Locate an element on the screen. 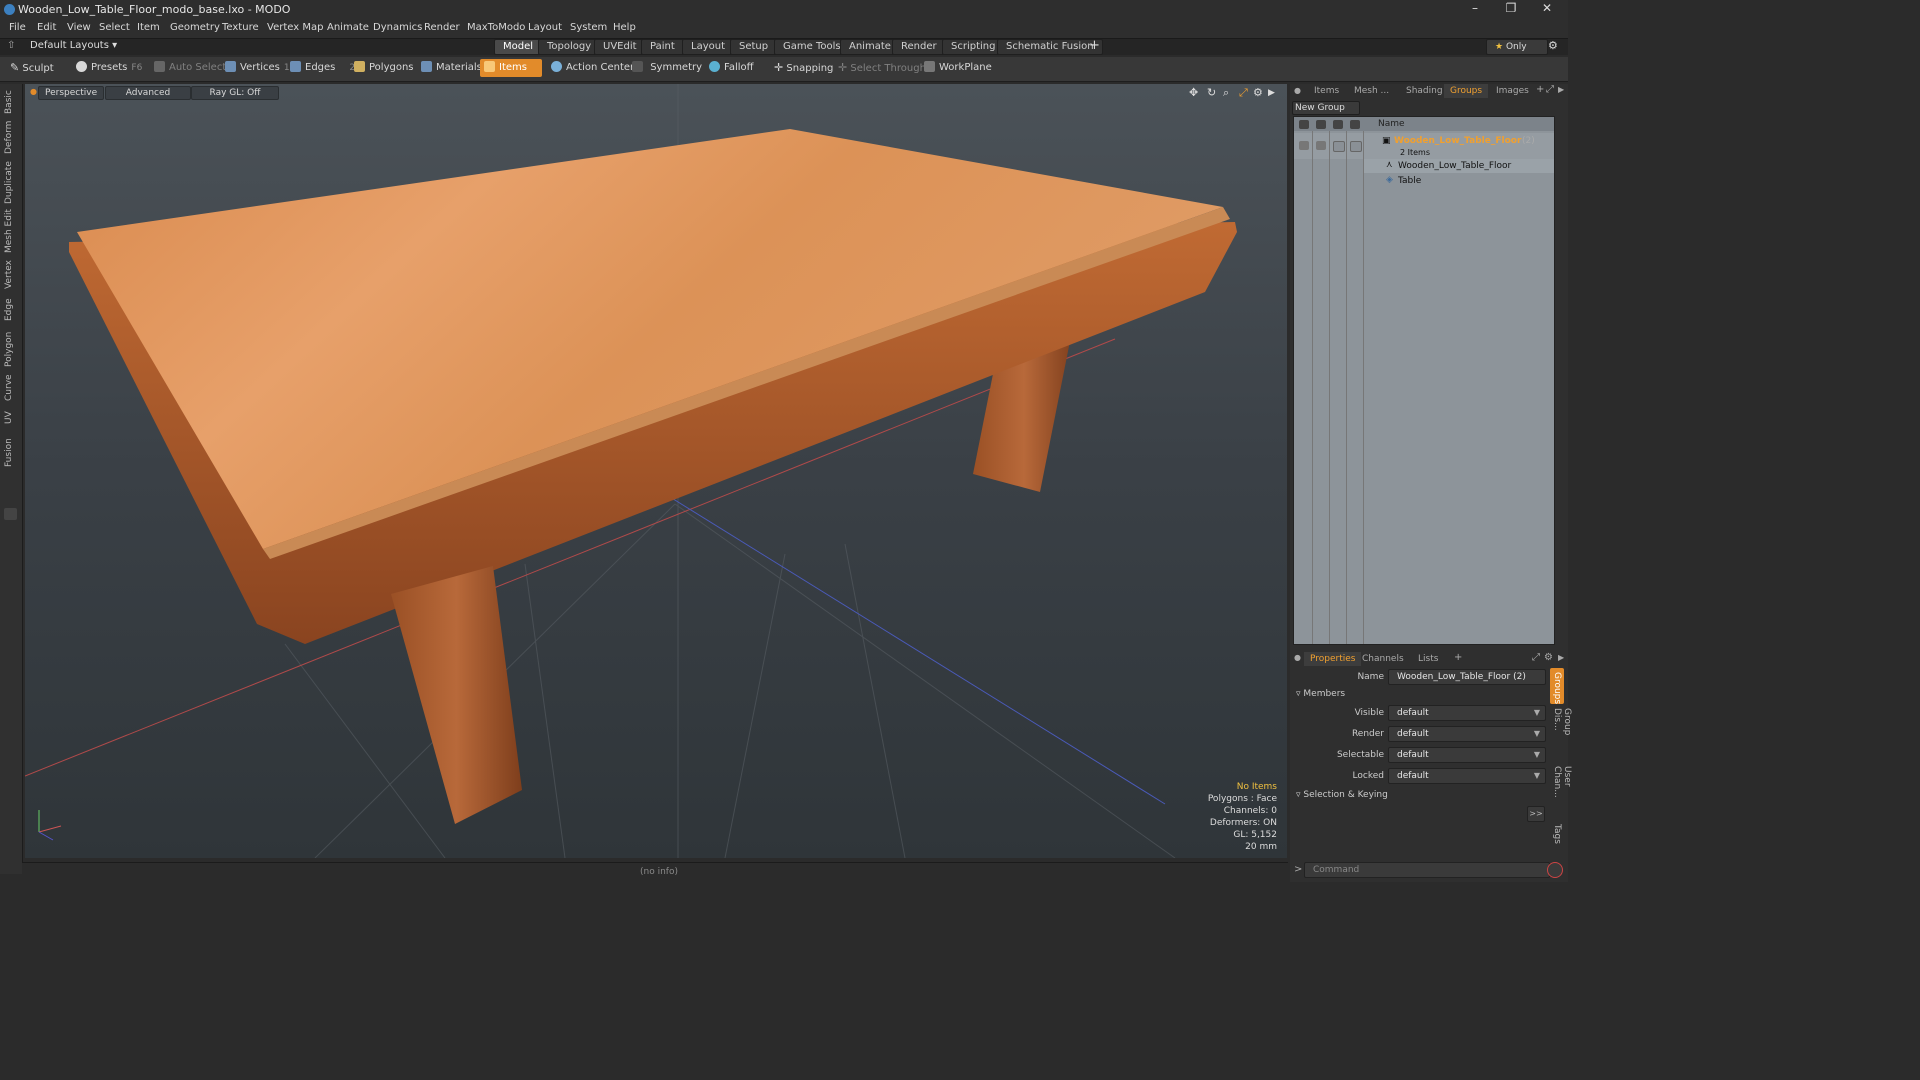 This screenshot has height=1080, width=1920. items-button: Items is located at coordinates (511, 68).